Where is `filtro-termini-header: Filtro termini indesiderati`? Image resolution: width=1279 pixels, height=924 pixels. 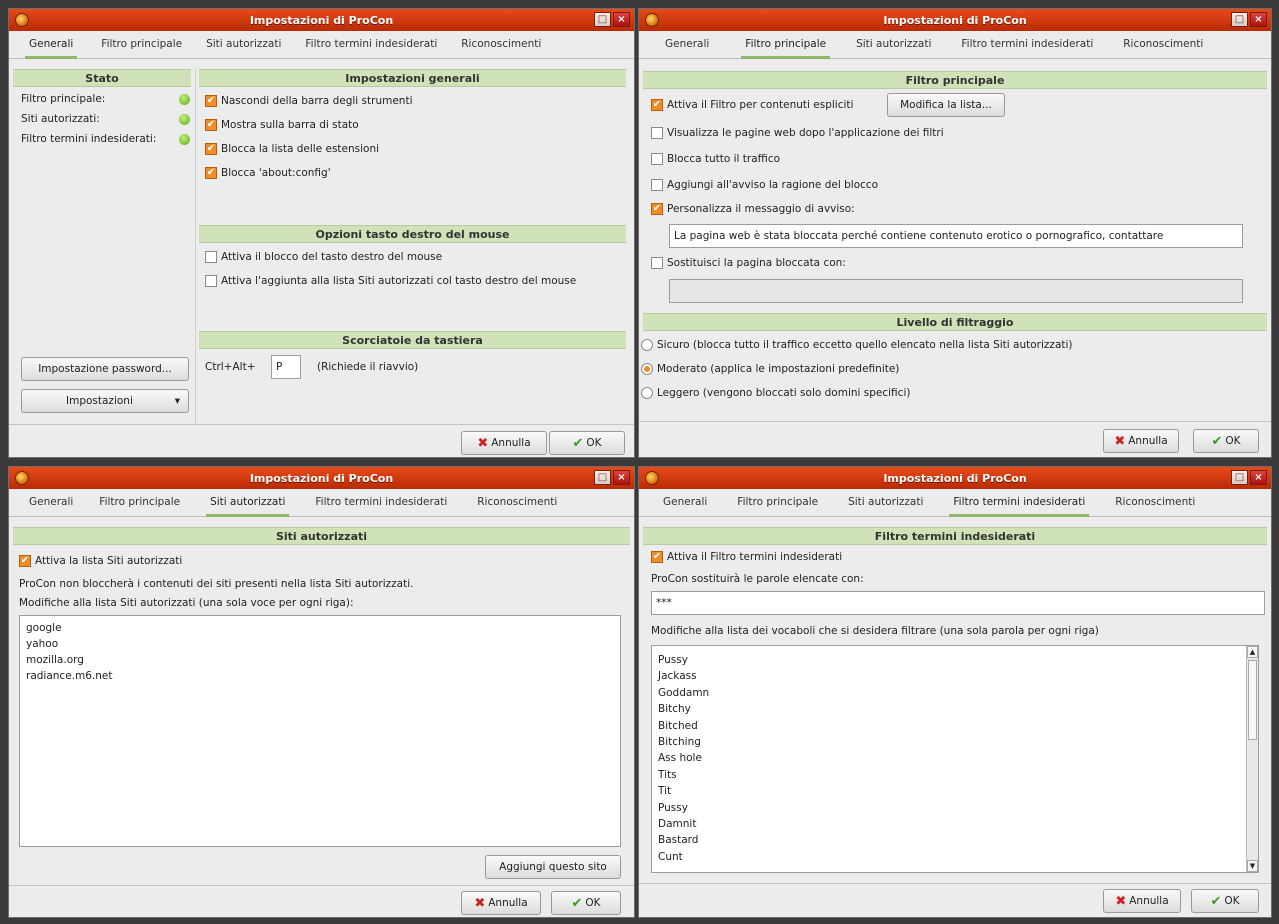 filtro-termini-header: Filtro termini indesiderati is located at coordinates (955, 536).